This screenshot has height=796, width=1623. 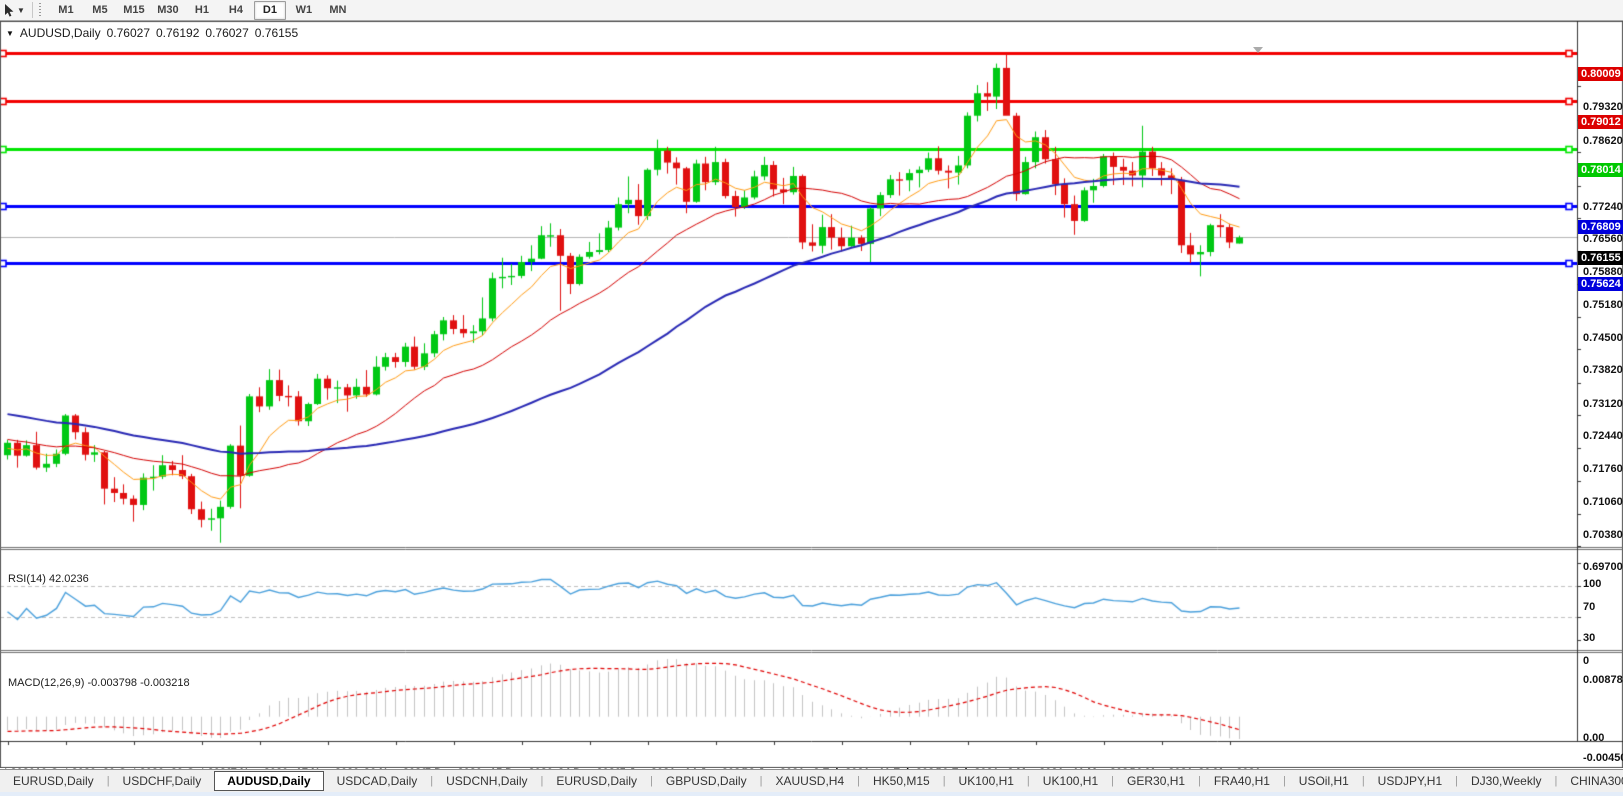 I want to click on cursor-icon, so click(x=9, y=10).